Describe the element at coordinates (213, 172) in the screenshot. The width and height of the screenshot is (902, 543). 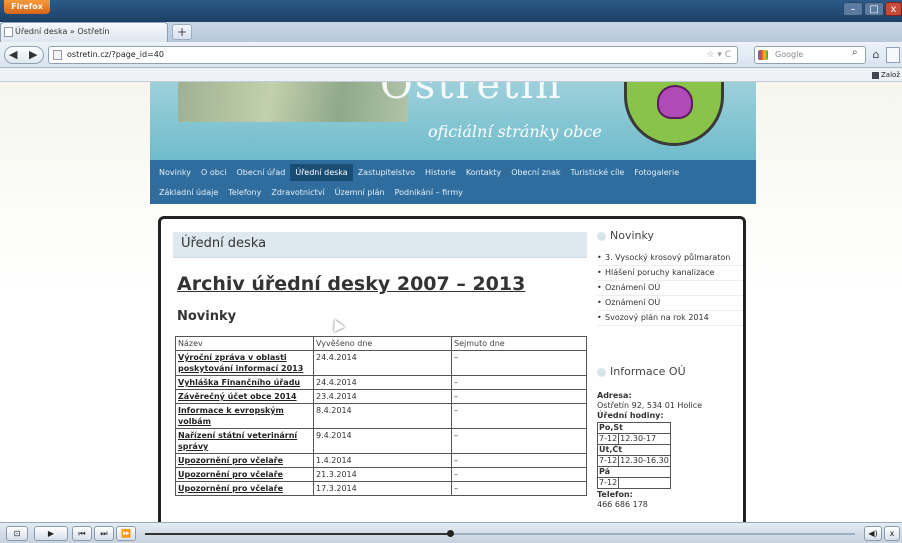
I see `menu-item: O obci` at that location.